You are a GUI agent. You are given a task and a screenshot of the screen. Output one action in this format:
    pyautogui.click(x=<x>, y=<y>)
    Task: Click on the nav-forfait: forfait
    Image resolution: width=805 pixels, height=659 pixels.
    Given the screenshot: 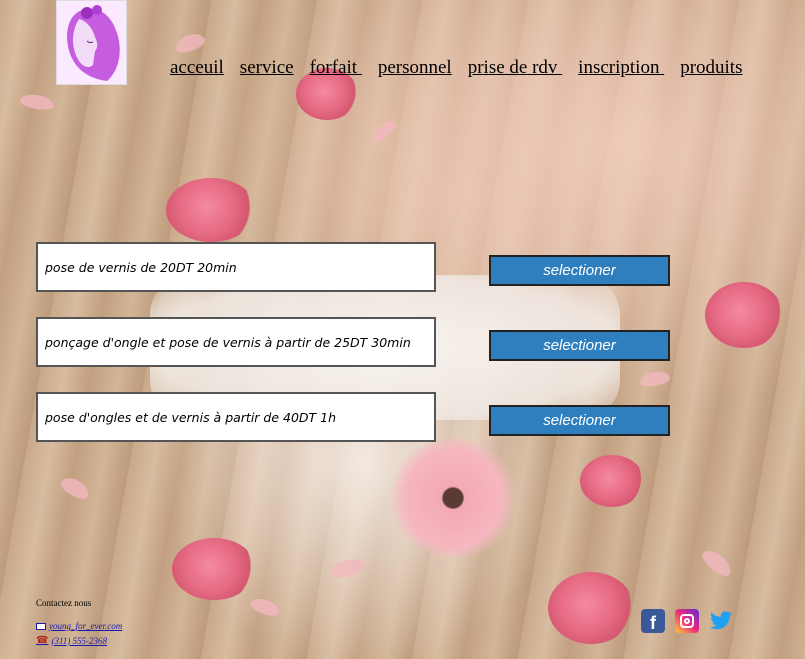 What is the action you would take?
    pyautogui.click(x=336, y=68)
    